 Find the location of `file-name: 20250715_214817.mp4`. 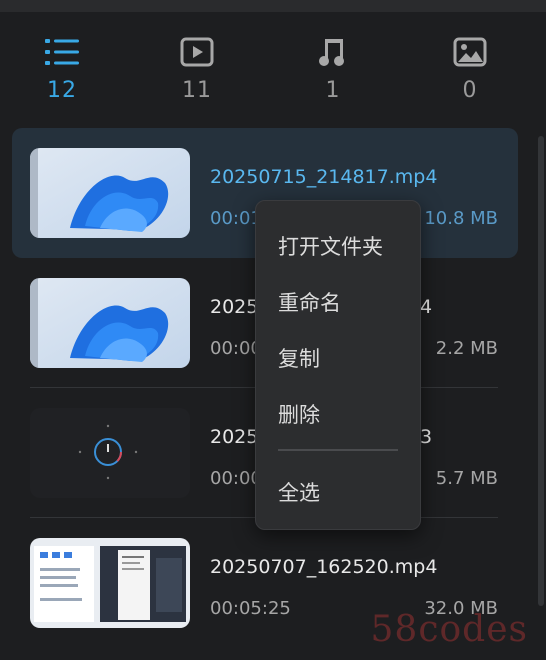

file-name: 20250715_214817.mp4 is located at coordinates (324, 177).